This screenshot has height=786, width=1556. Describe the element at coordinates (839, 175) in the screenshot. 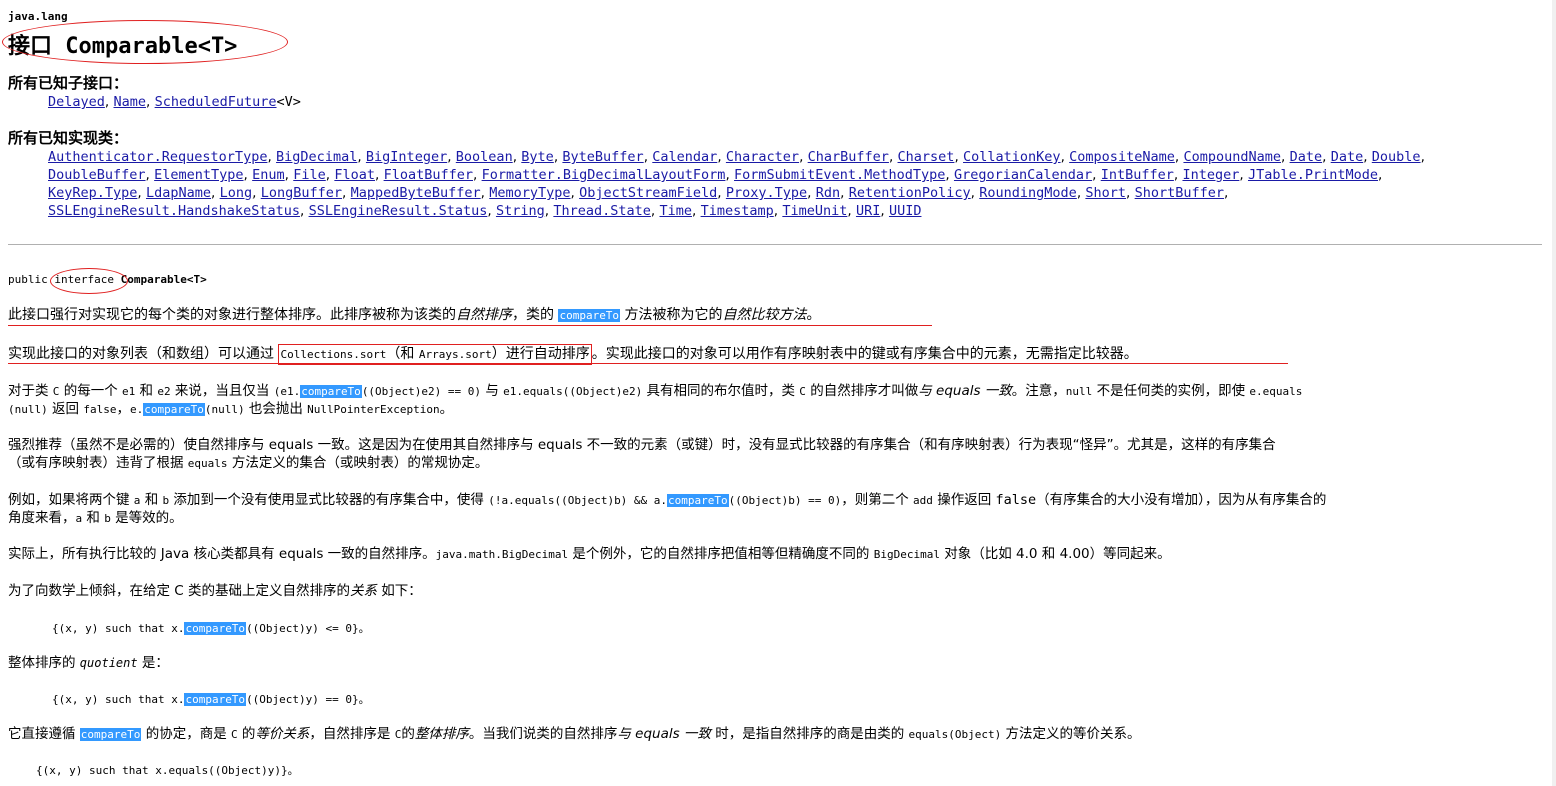

I see `implementing-class-link: FormSubmitEvent.MethodType` at that location.